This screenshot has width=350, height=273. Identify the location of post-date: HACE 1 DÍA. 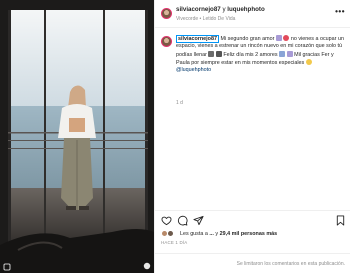
(174, 242).